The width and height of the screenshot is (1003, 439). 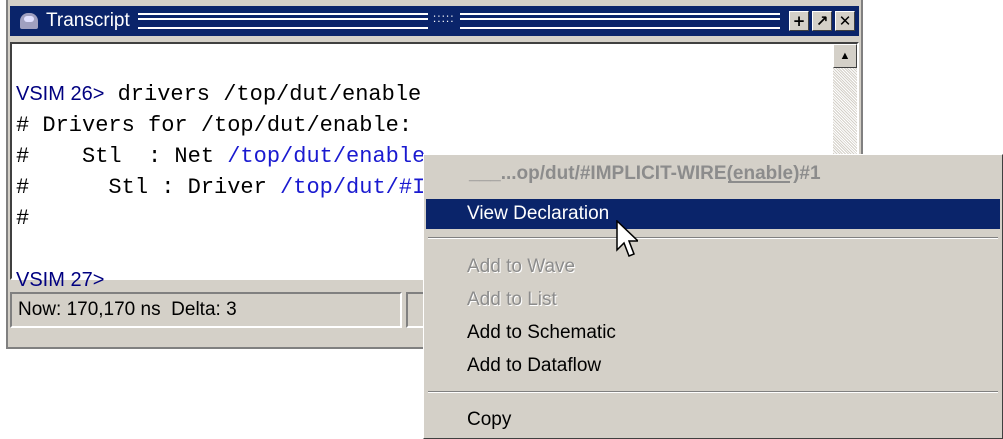 I want to click on menu-add-to-wave: Add to Wave, so click(x=713, y=267).